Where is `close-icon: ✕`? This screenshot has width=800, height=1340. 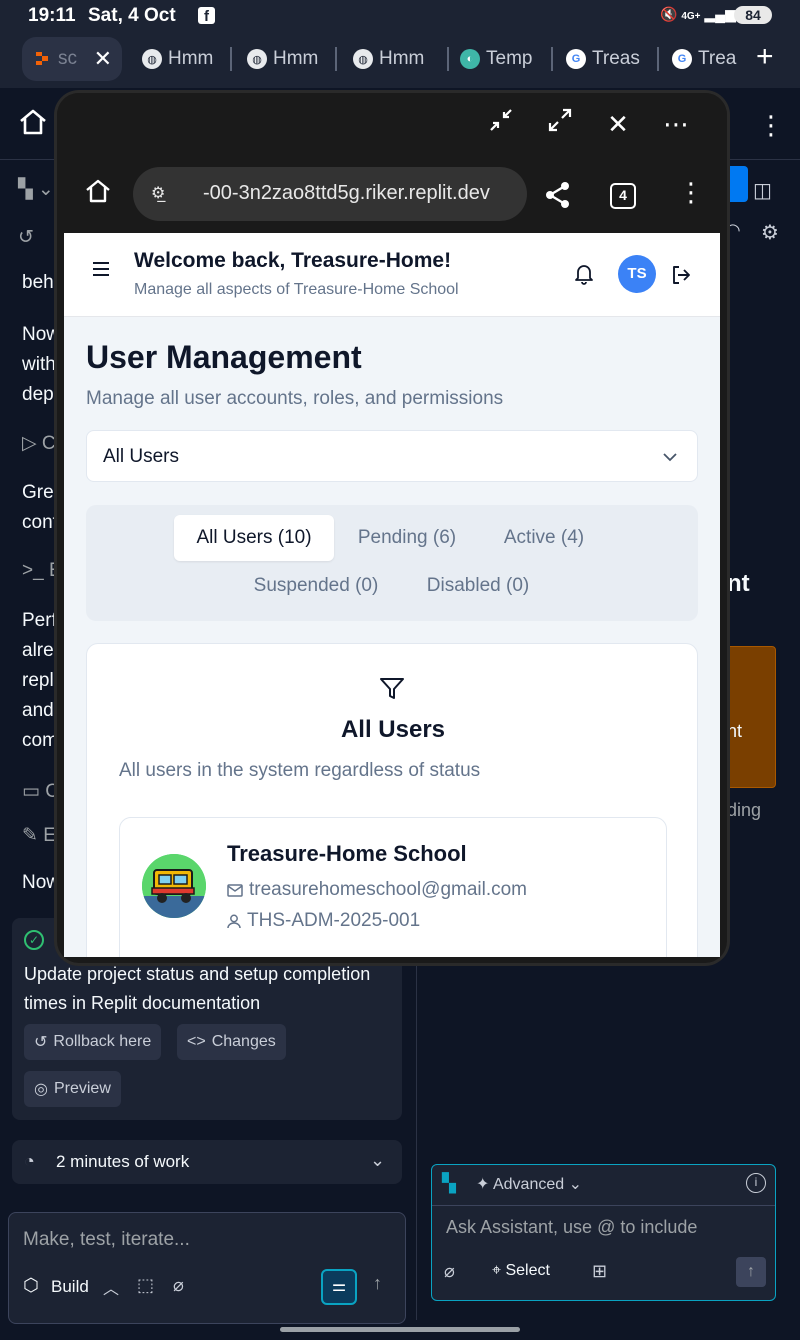 close-icon: ✕ is located at coordinates (618, 124).